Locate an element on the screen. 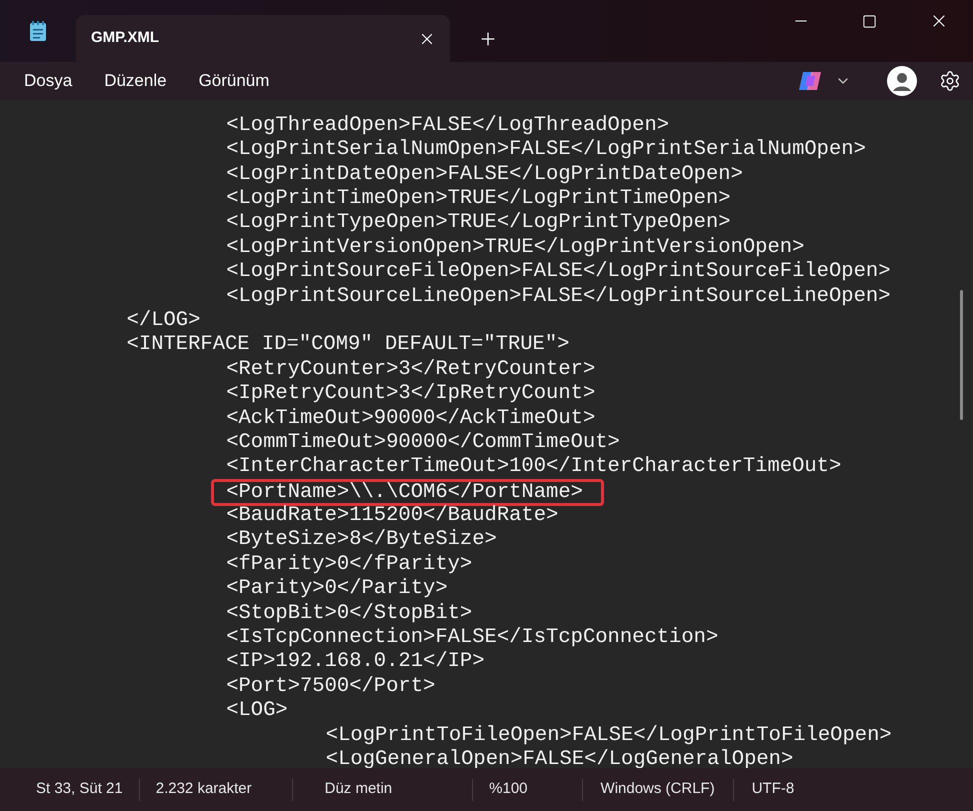 The image size is (973, 811). code-line: <fParity>0</fParity> is located at coordinates (349, 565).